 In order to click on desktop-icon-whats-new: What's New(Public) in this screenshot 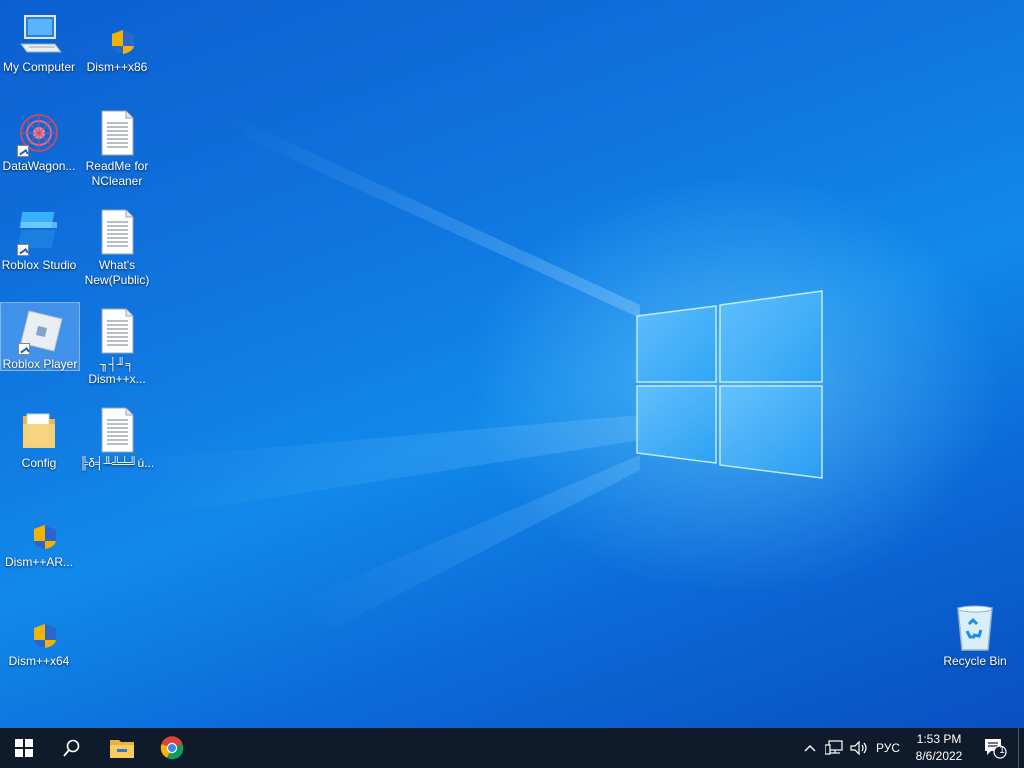, I will do `click(117, 252)`.